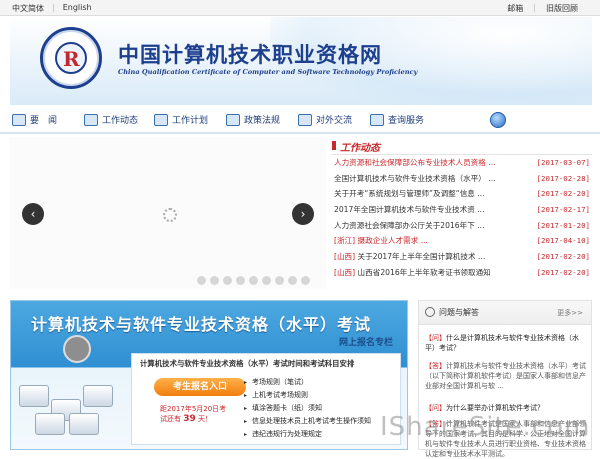 The width and height of the screenshot is (600, 459). I want to click on nav-item-work-updates: 工作动态, so click(111, 119).